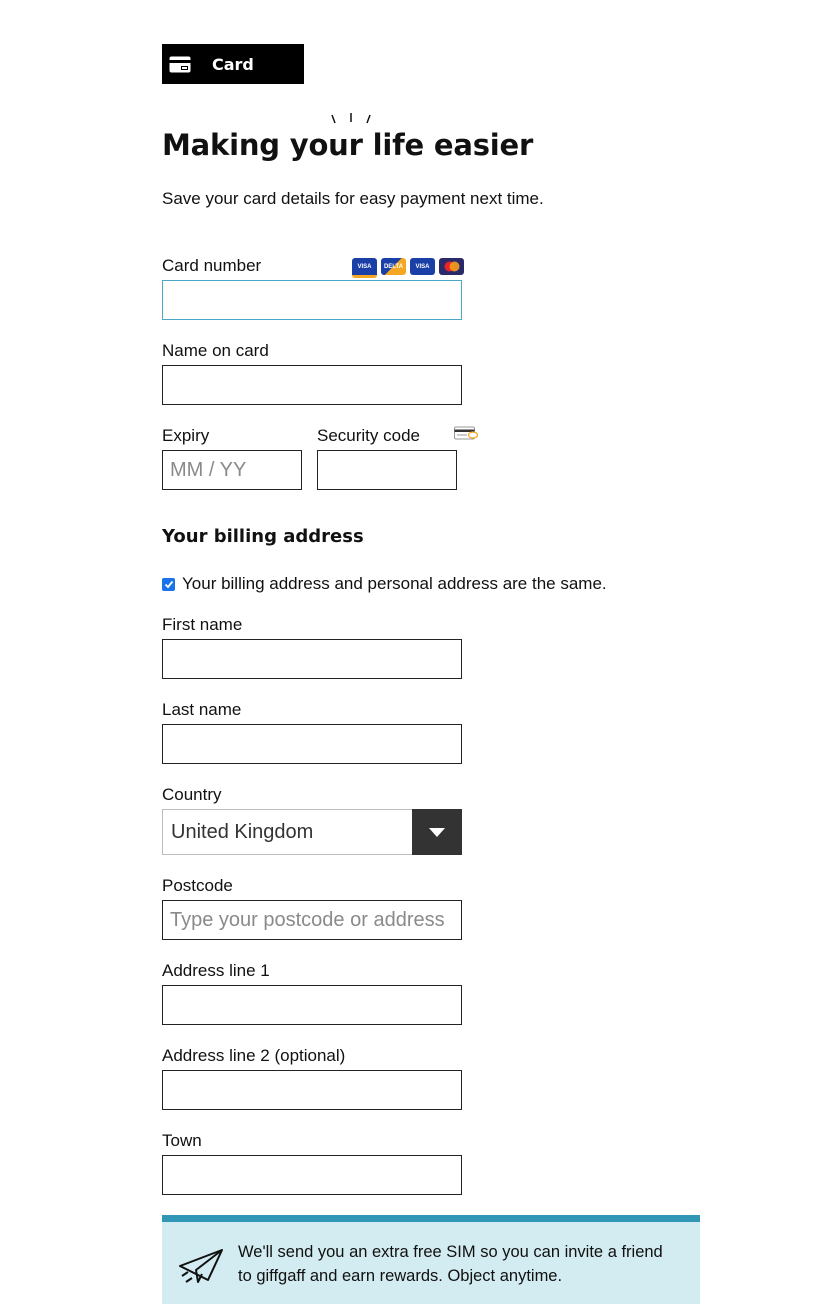  What do you see at coordinates (348, 145) in the screenshot?
I see `page-title: Making your life easier` at bounding box center [348, 145].